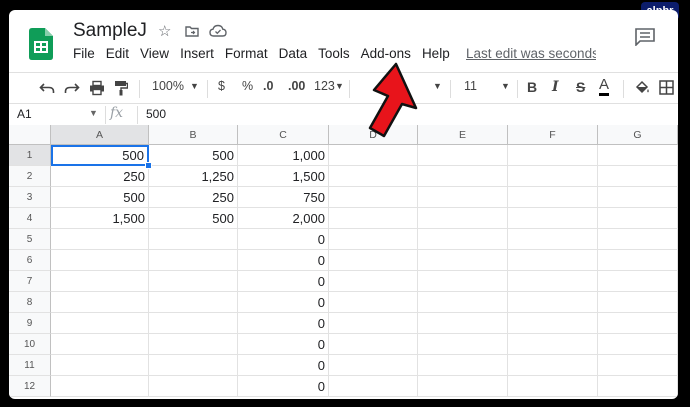 The width and height of the screenshot is (690, 407). I want to click on menu-insert: Insert, so click(197, 55).